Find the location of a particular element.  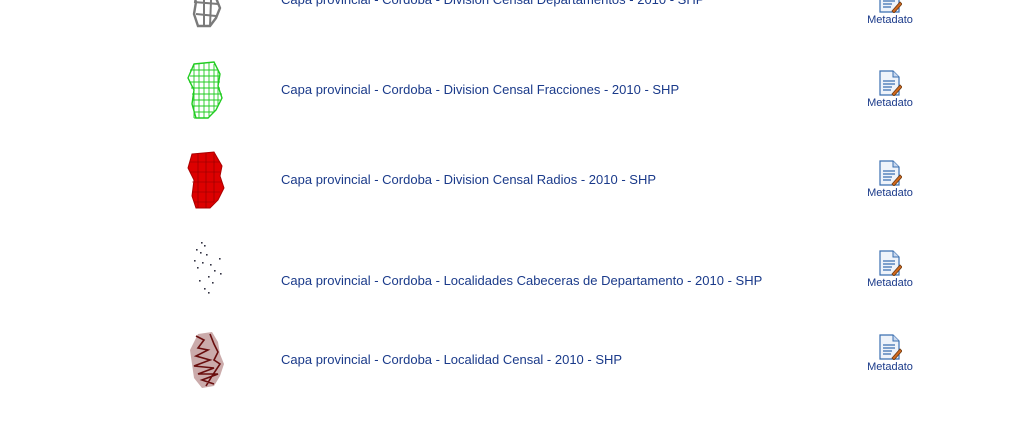

metadata-button-localidad-censal: Metadato is located at coordinates (890, 354).